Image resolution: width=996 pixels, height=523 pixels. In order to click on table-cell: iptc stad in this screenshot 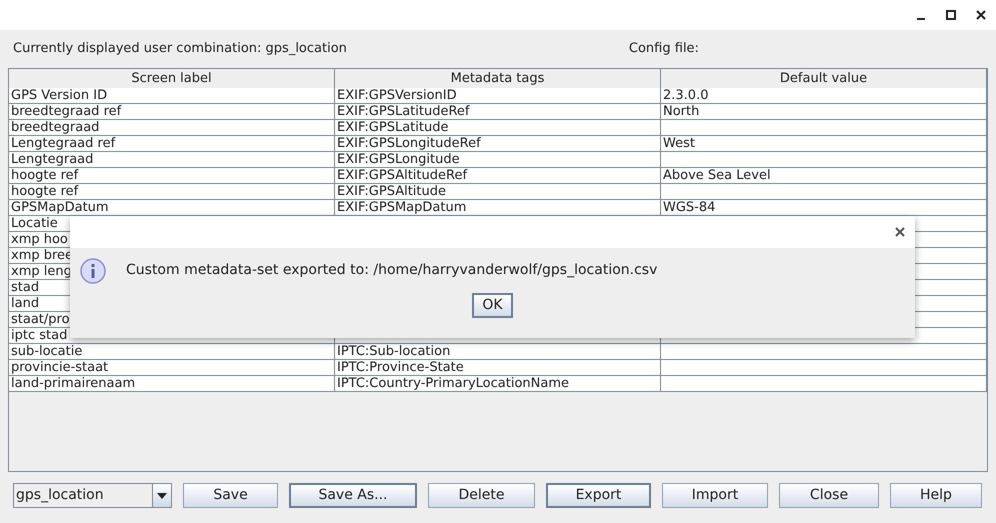, I will do `click(39, 335)`.